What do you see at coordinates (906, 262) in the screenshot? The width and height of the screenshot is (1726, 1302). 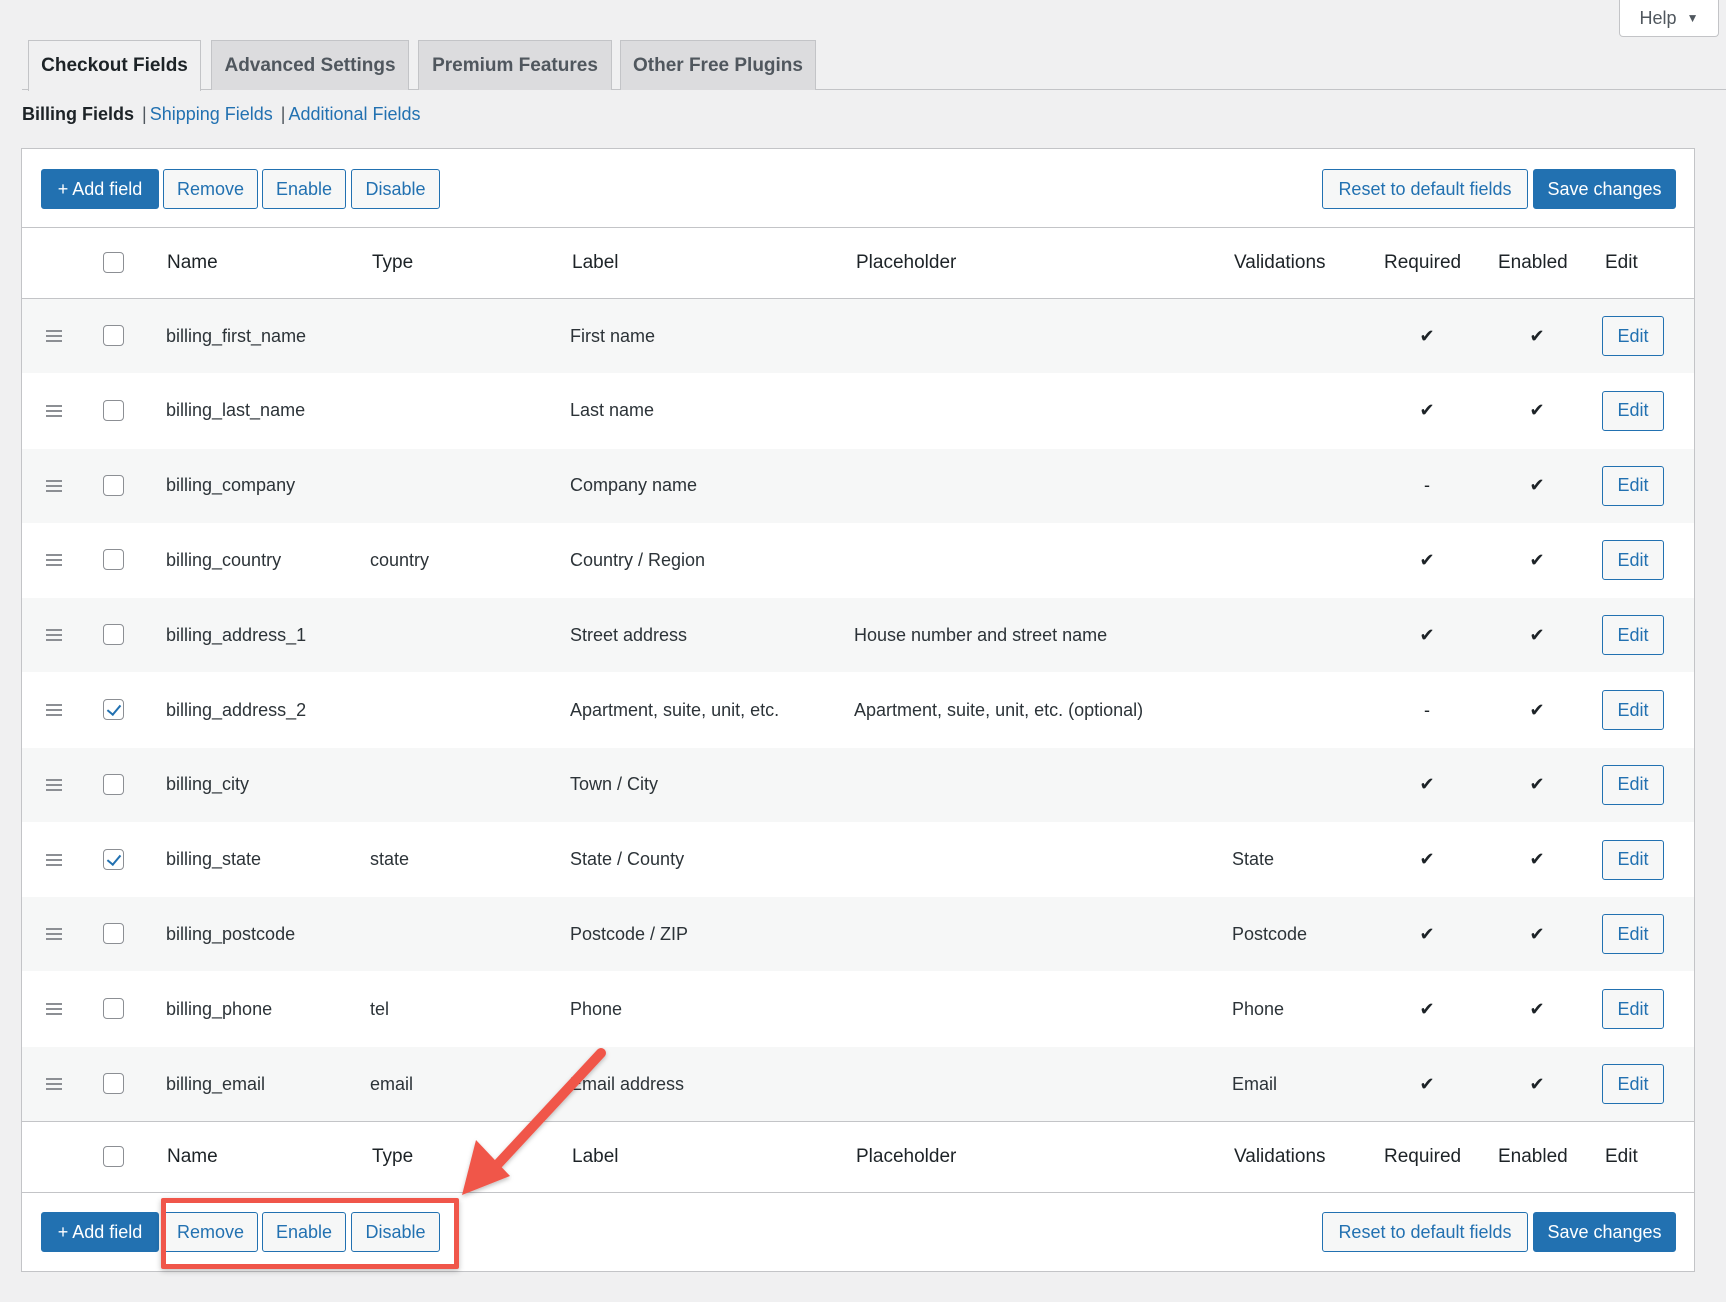 I see `column-header-placeholder: Placeholder` at bounding box center [906, 262].